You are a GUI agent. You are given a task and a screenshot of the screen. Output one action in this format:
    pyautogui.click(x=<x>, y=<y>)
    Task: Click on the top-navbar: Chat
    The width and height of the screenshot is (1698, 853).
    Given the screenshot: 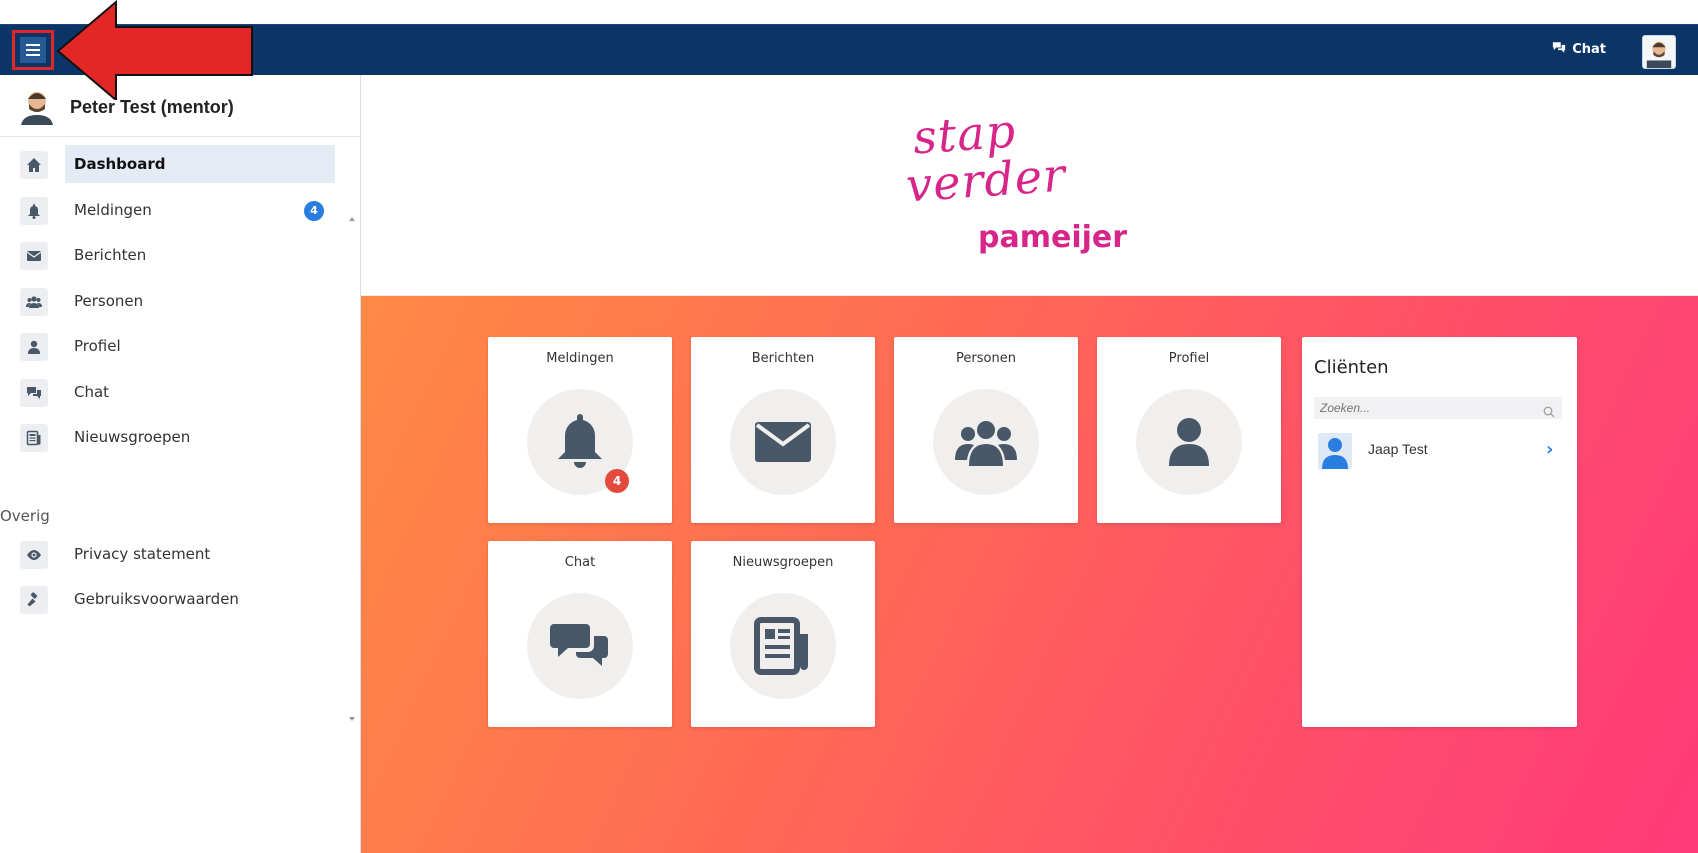 What is the action you would take?
    pyautogui.click(x=849, y=49)
    